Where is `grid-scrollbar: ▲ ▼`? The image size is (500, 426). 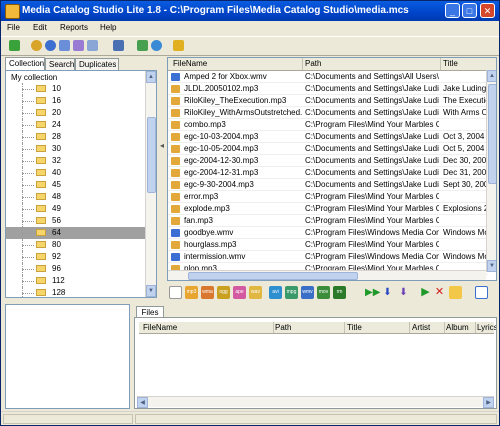 grid-scrollbar: ▲ ▼ is located at coordinates (491, 171).